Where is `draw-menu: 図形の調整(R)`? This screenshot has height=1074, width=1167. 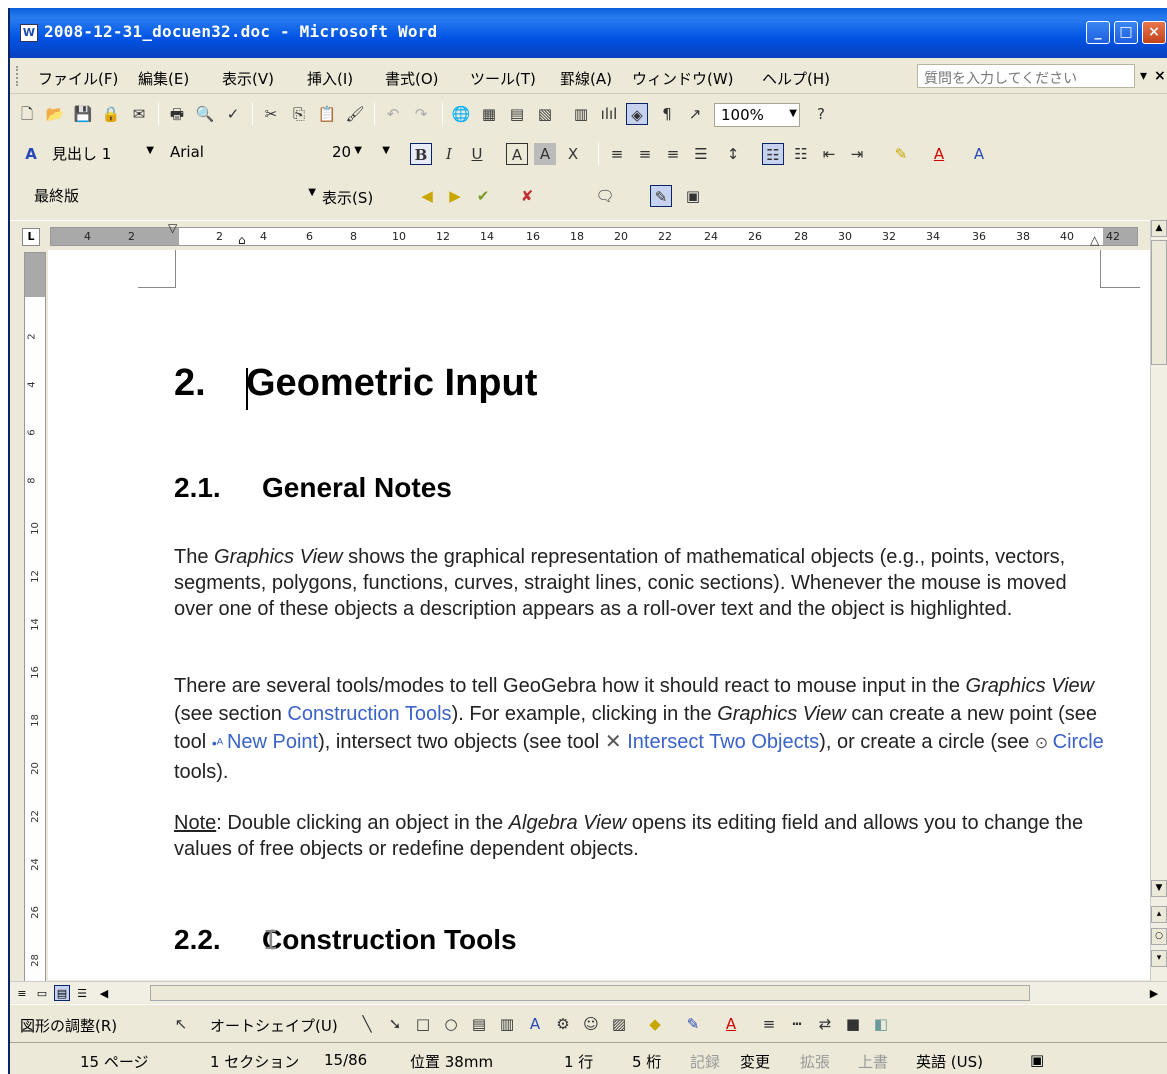
draw-menu: 図形の調整(R) is located at coordinates (68, 1025).